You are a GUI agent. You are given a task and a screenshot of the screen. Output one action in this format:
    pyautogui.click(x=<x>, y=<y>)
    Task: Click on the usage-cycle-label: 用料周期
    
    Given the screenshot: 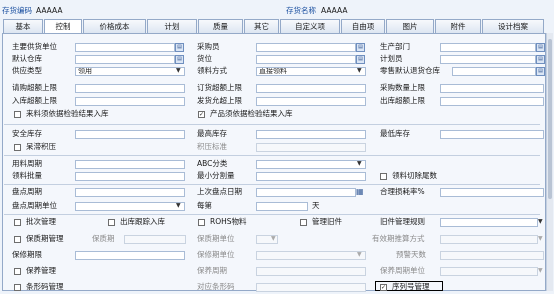 What is the action you would take?
    pyautogui.click(x=27, y=163)
    